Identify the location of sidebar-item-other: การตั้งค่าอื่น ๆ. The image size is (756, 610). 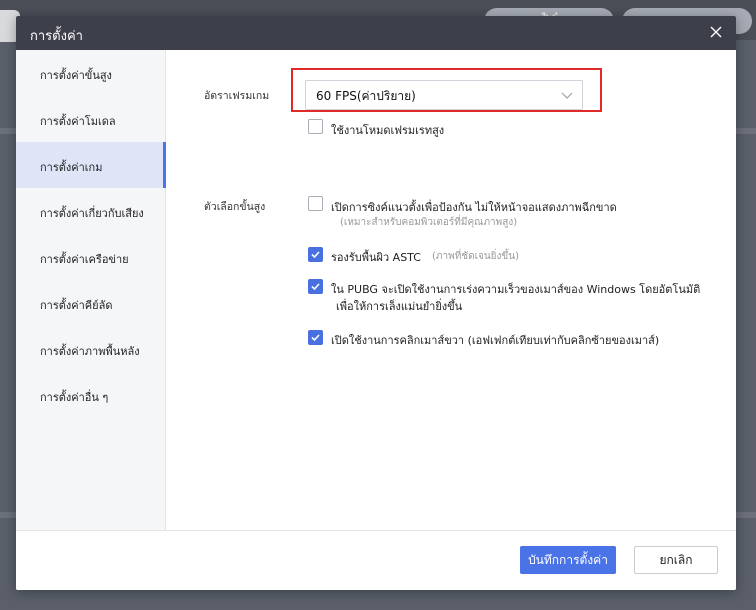
(90, 395).